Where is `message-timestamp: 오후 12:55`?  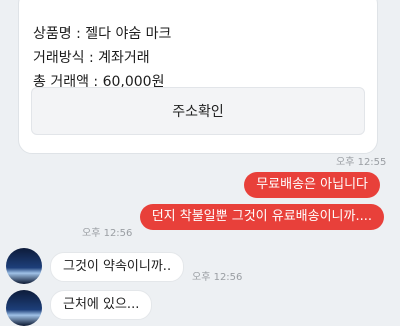 message-timestamp: 오후 12:55 is located at coordinates (361, 162).